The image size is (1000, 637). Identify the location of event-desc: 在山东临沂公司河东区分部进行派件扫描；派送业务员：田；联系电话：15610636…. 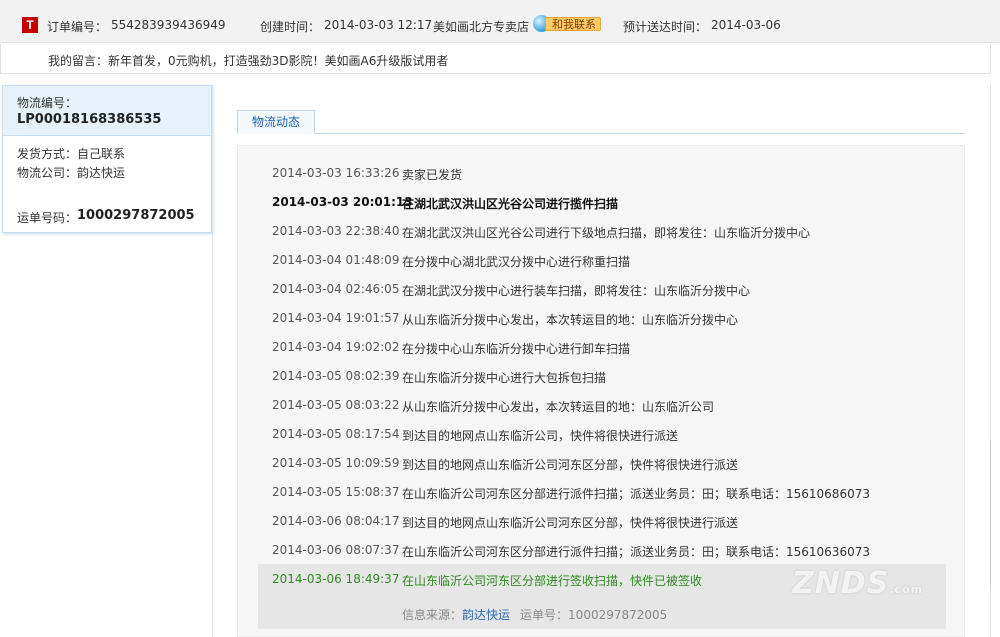
(636, 552).